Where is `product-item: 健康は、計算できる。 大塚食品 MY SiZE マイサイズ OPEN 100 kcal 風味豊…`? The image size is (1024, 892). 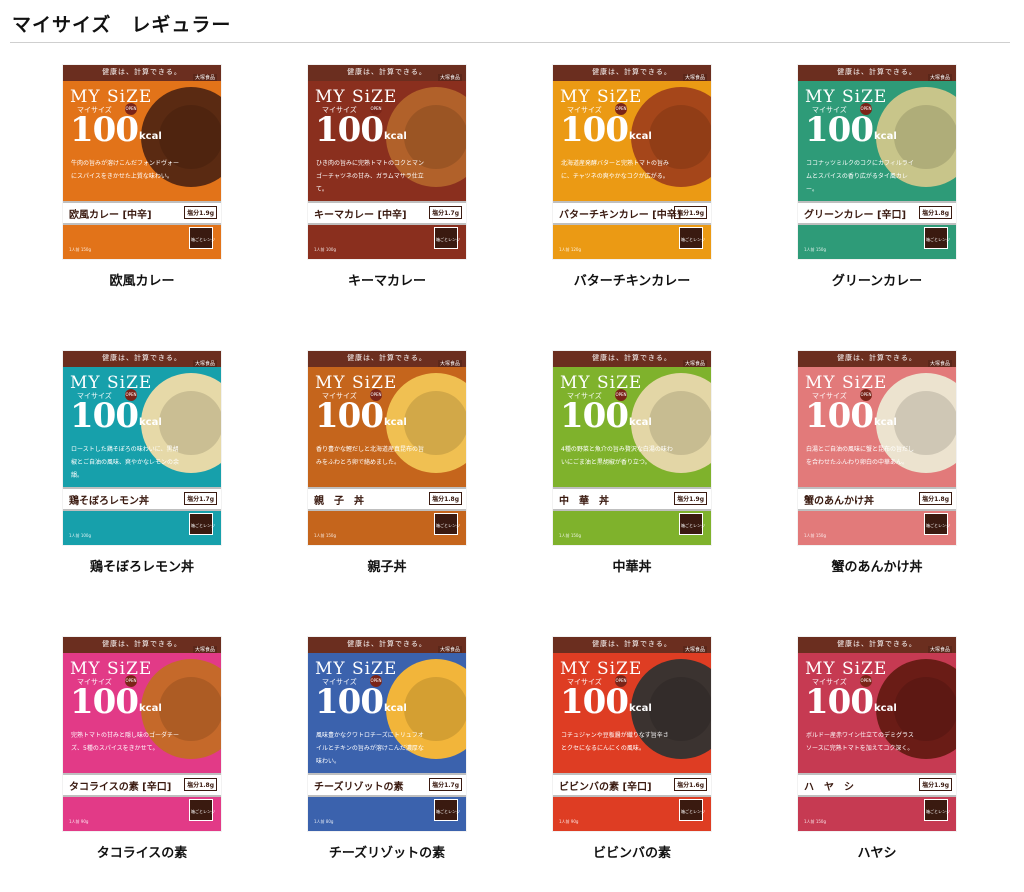 product-item: 健康は、計算できる。 大塚食品 MY SiZE マイサイズ OPEN 100 kcal 風味豊… is located at coordinates (387, 749).